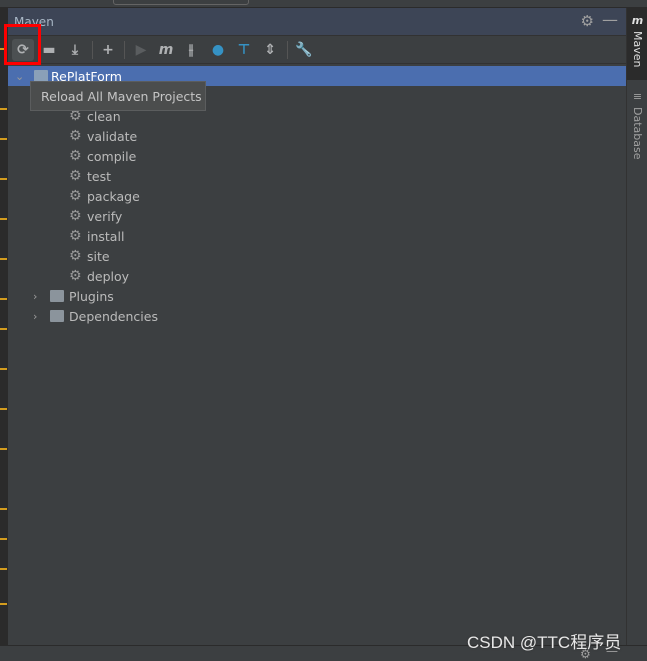  Describe the element at coordinates (317, 296) in the screenshot. I see `tree-item-plugins: › Plugins` at that location.